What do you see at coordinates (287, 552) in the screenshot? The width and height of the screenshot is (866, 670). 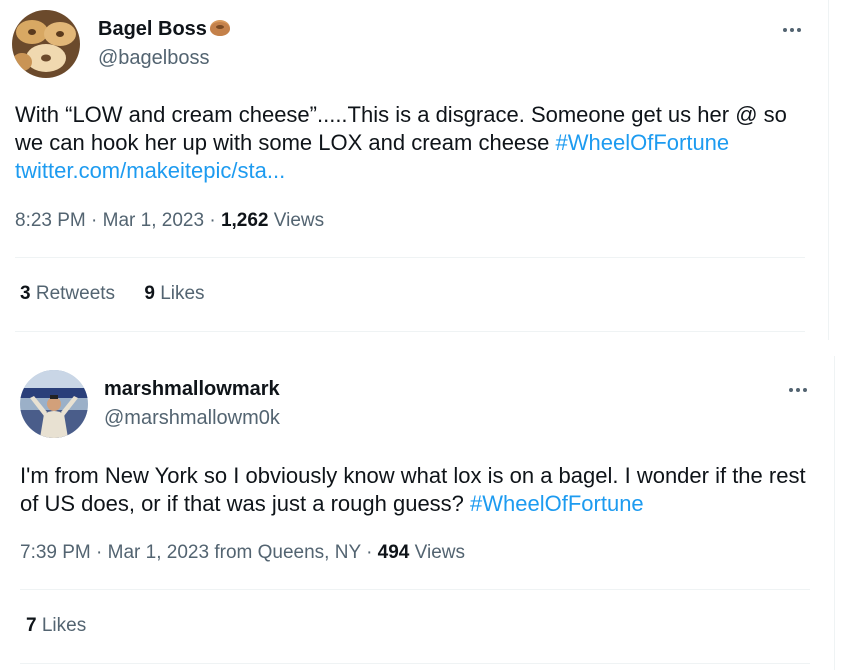 I see `tweet-location: from Queens, NY` at bounding box center [287, 552].